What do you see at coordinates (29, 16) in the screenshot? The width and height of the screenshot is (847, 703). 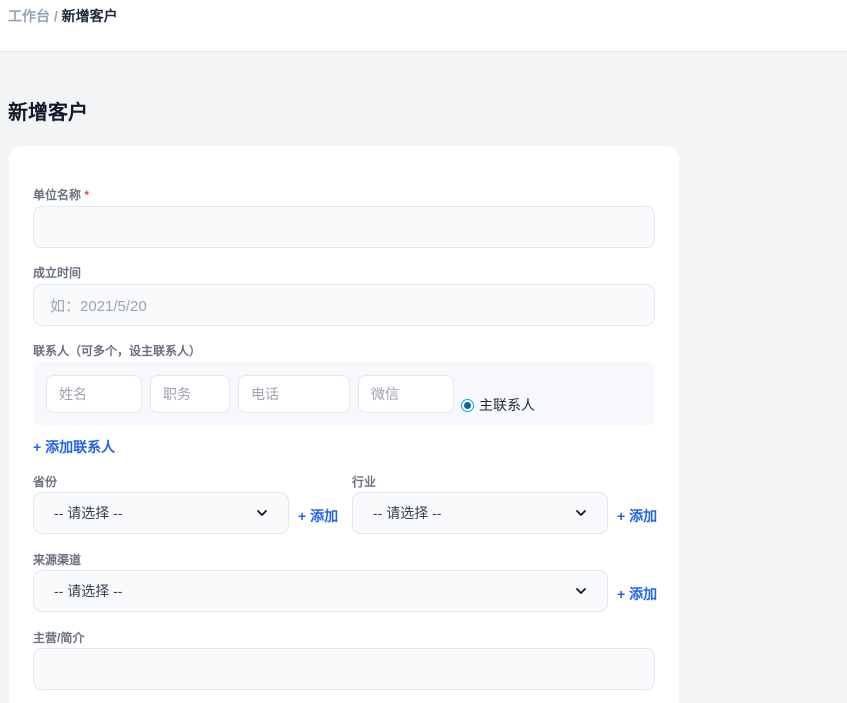 I see `breadcrumb-home: 工作台` at bounding box center [29, 16].